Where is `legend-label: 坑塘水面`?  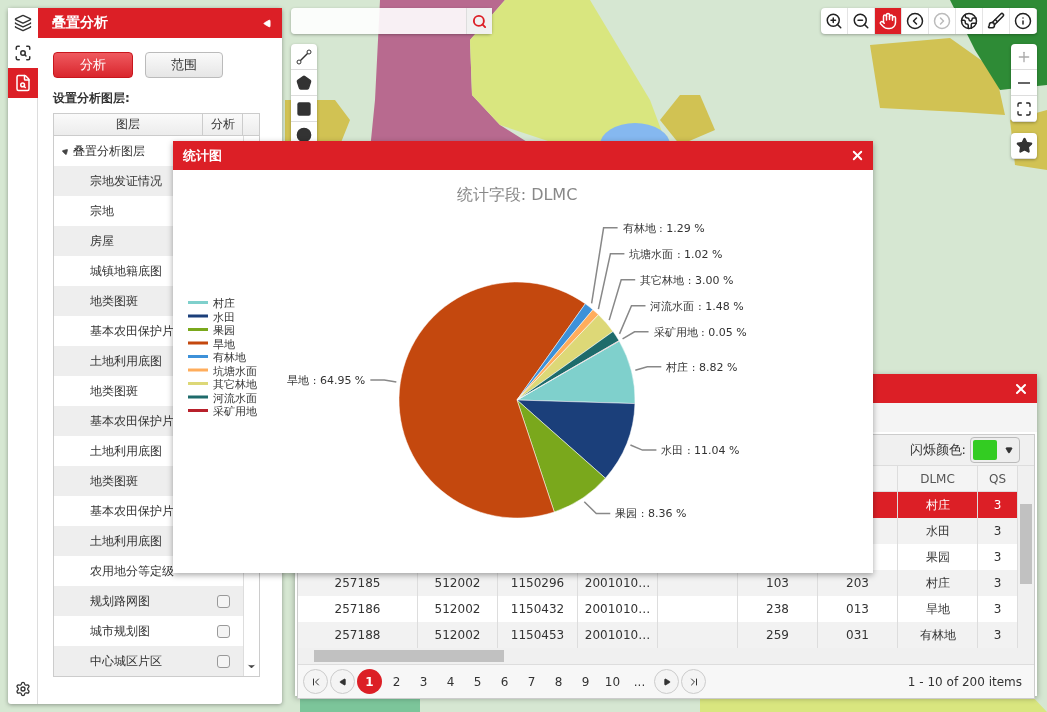 legend-label: 坑塘水面 is located at coordinates (235, 371).